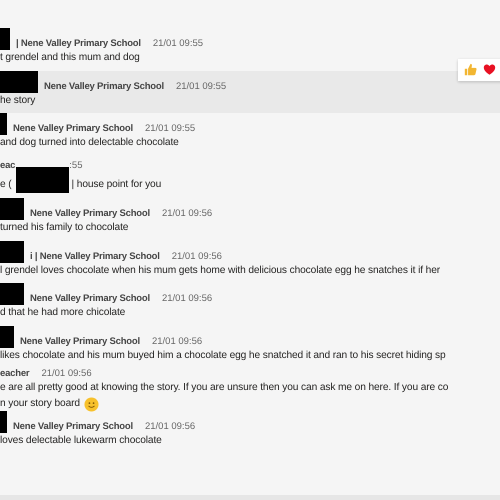  I want to click on message-text: e are all pretty good at knowing the story. If you are unsure then you can ask me on here. If you are co, so click(224, 388).